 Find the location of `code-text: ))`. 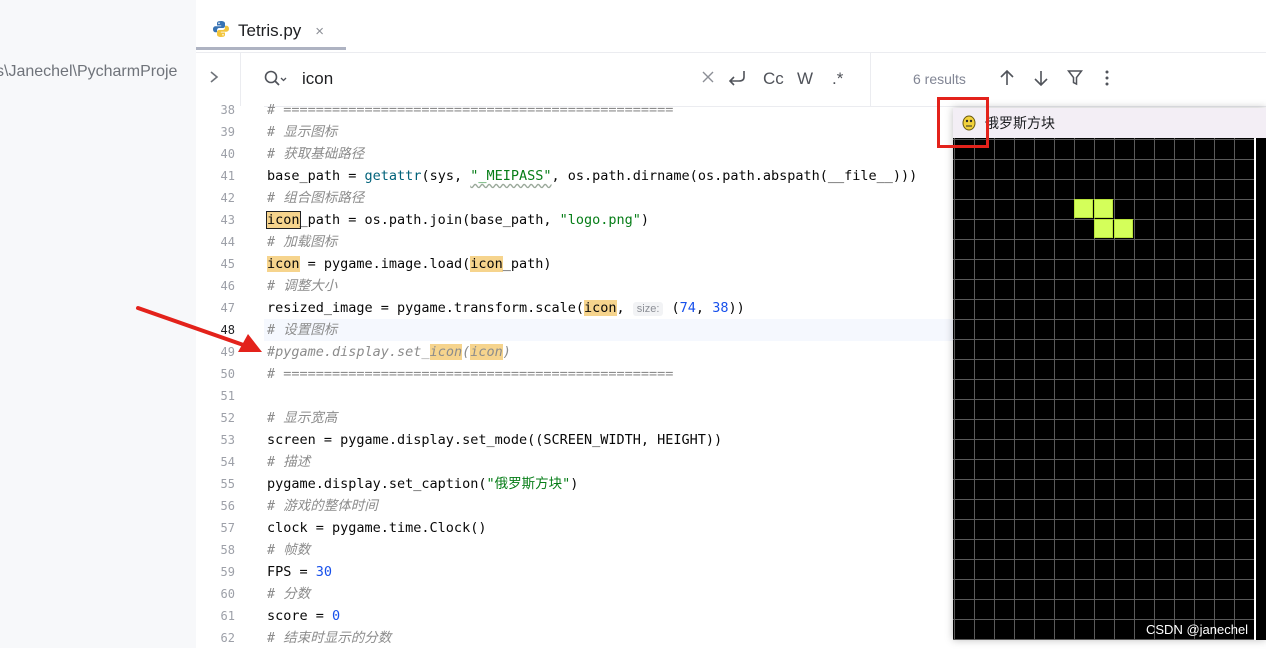

code-text: )) is located at coordinates (736, 308).